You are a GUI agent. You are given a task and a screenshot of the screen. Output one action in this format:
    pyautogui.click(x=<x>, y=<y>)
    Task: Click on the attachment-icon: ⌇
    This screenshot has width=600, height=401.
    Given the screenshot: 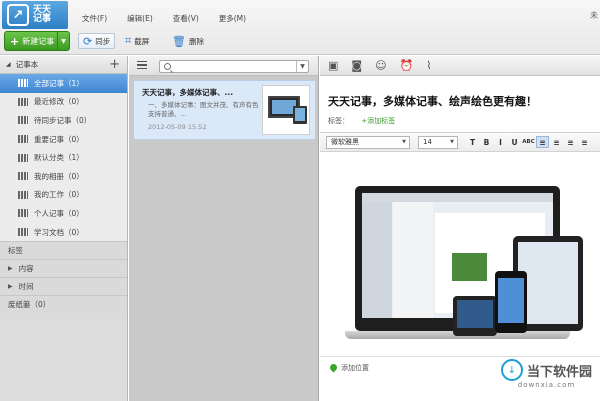 What is the action you would take?
    pyautogui.click(x=428, y=65)
    